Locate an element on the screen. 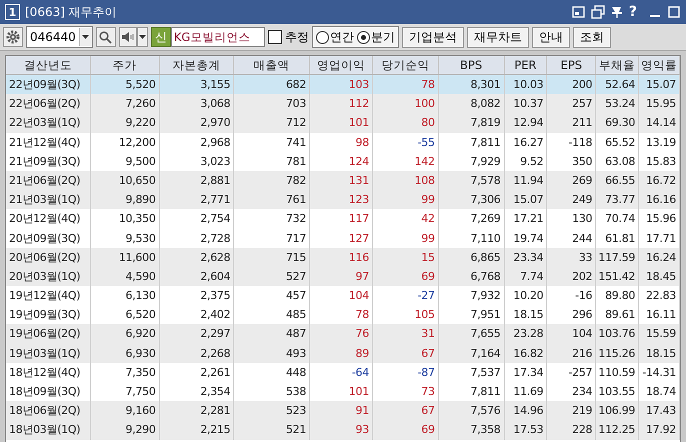 The height and width of the screenshot is (442, 686). speaker-button is located at coordinates (127, 37).